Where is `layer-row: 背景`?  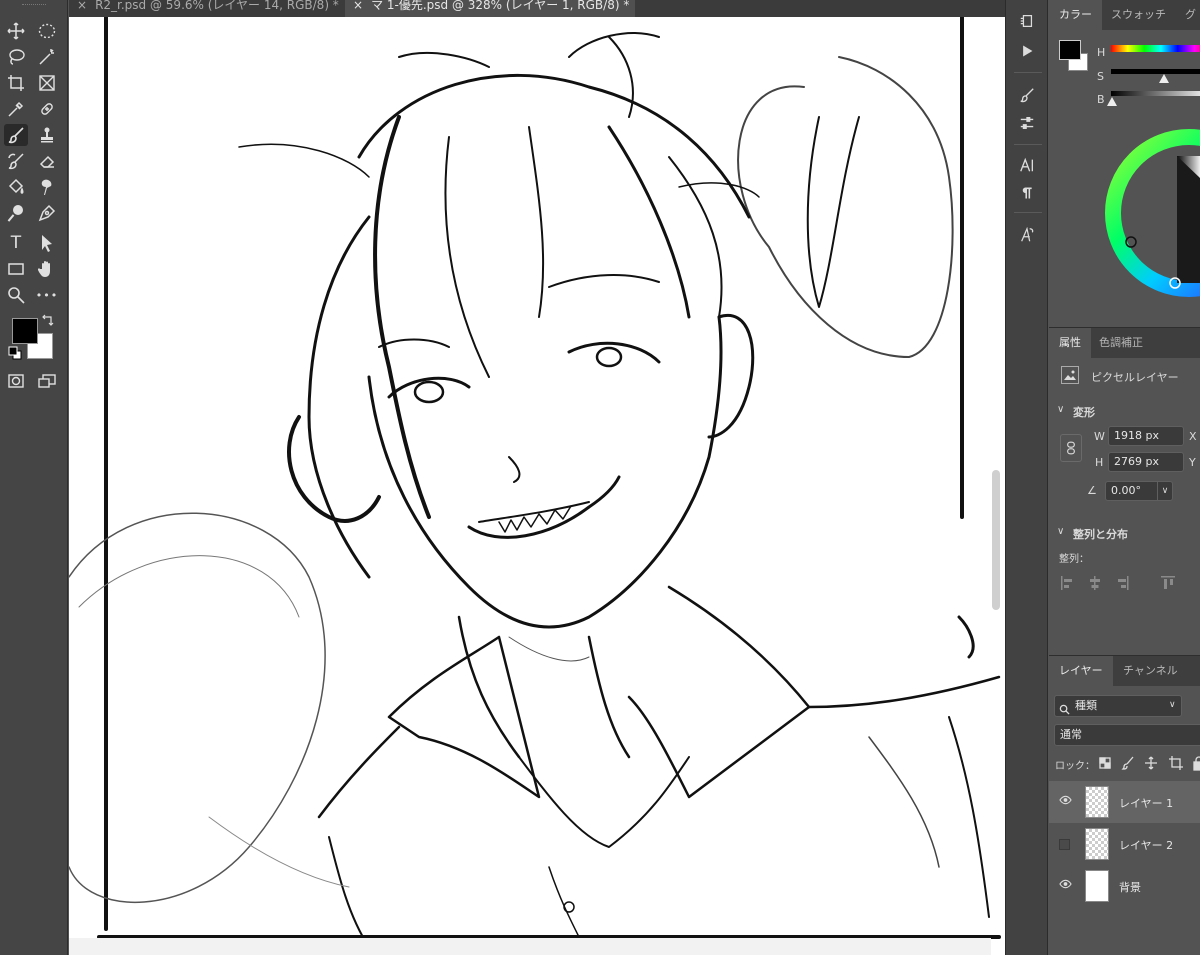 layer-row: 背景 is located at coordinates (1124, 886).